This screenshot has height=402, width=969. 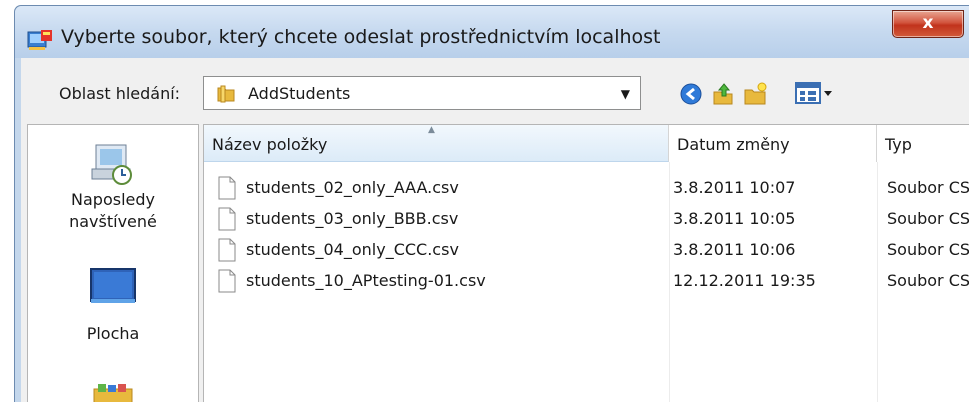 I want to click on file-name: students_03_only_BBB.csv, so click(x=352, y=218).